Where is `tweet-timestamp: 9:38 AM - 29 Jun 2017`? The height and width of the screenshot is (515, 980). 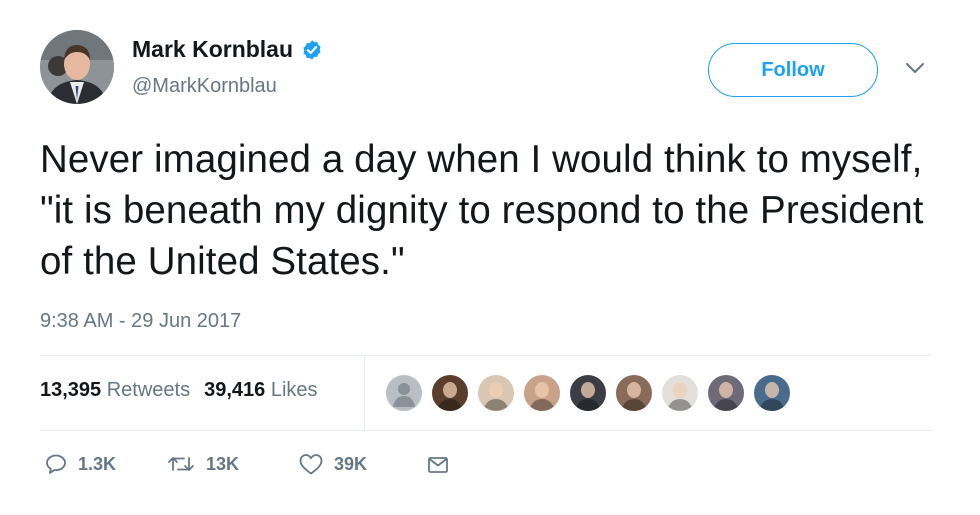
tweet-timestamp: 9:38 AM - 29 Jun 2017 is located at coordinates (140, 321).